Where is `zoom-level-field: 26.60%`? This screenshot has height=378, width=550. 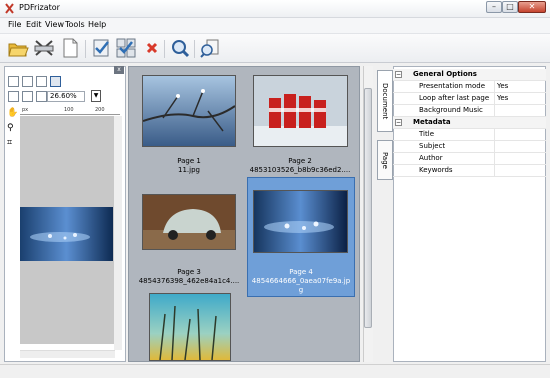 zoom-level-field: 26.60% is located at coordinates (66, 96).